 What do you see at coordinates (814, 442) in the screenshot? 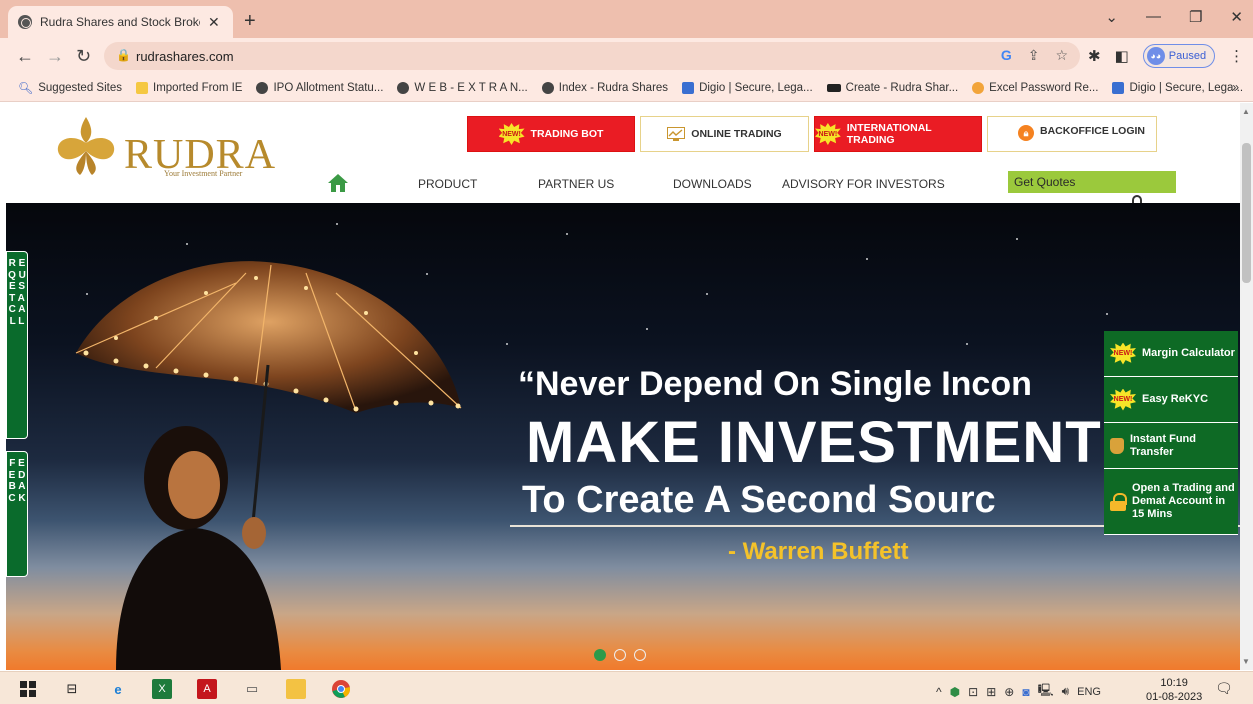
I see `hero-quote-line-2: MAKE INVESTMENT` at bounding box center [814, 442].